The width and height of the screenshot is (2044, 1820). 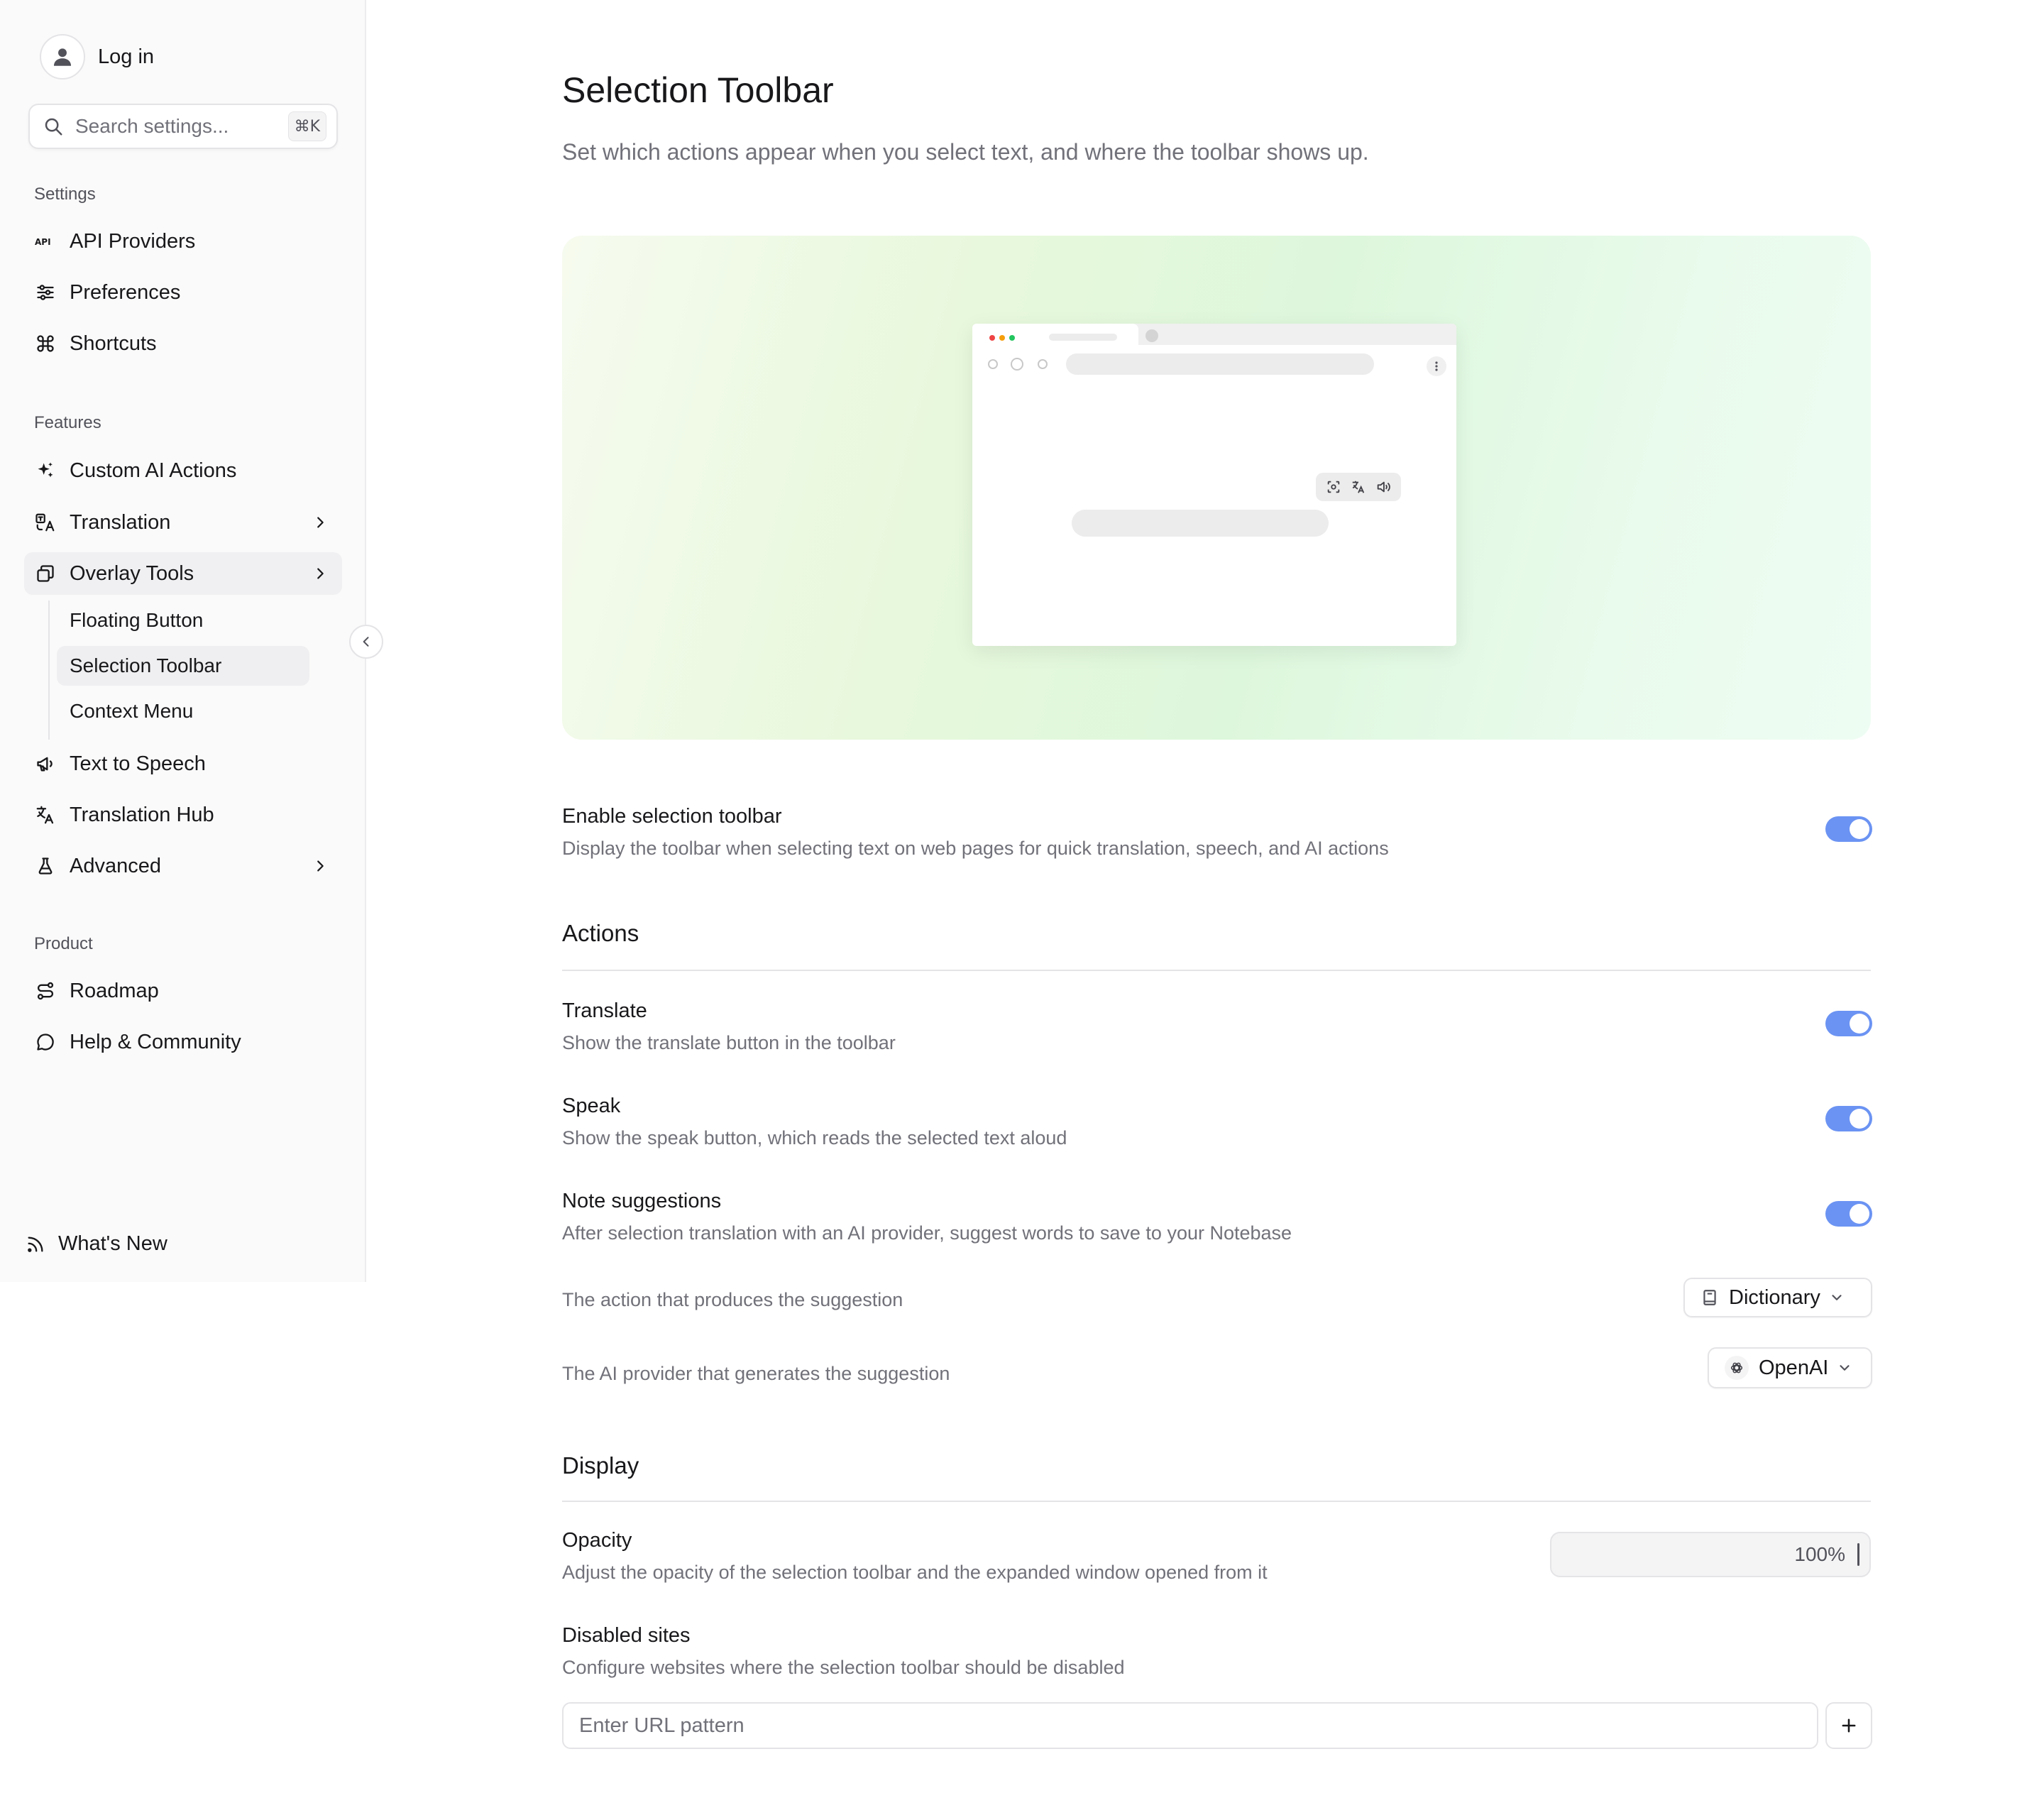 What do you see at coordinates (120, 522) in the screenshot?
I see `sidebar-item-label: Translation` at bounding box center [120, 522].